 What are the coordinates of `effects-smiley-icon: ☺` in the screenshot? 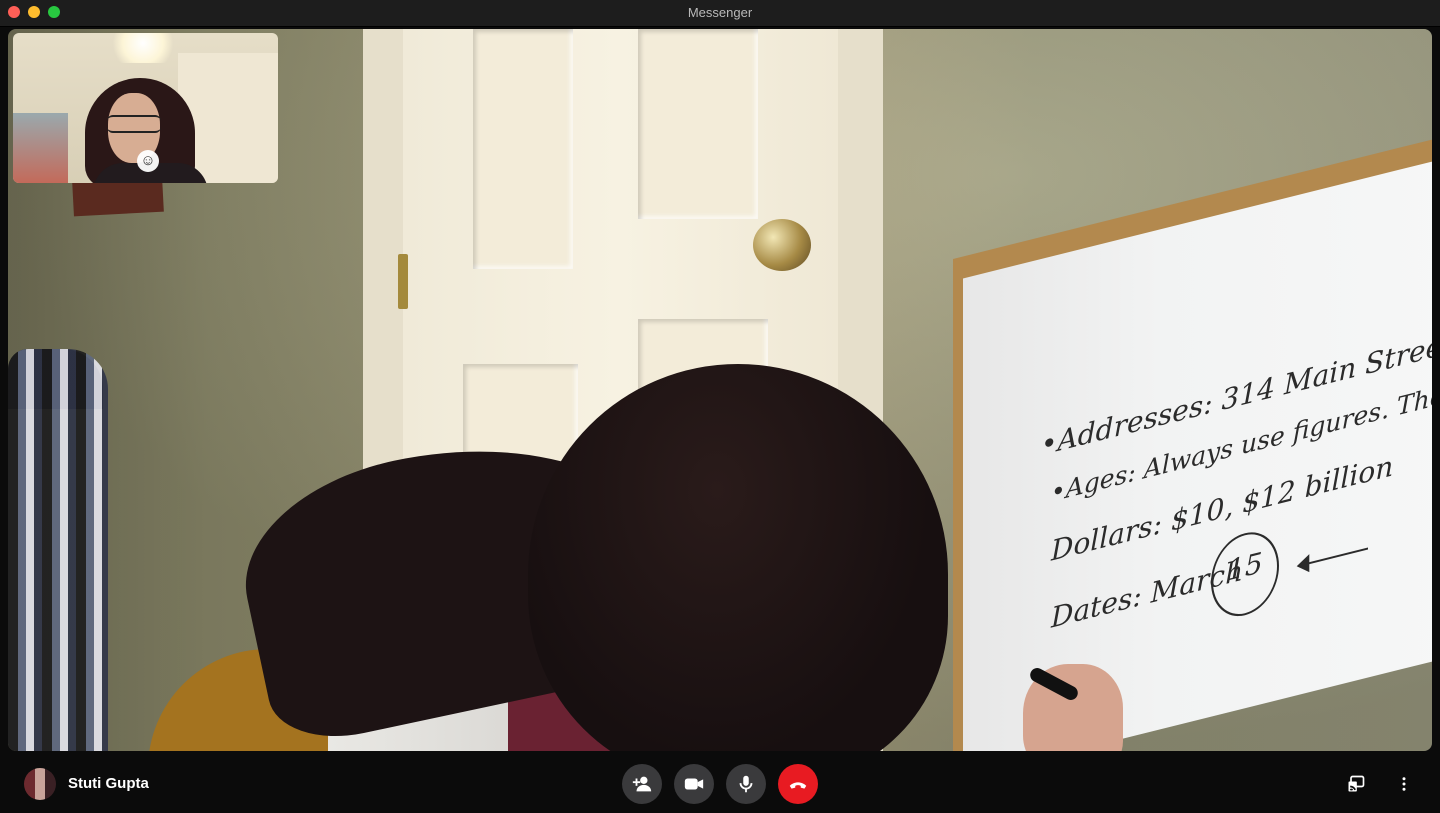 It's located at (148, 161).